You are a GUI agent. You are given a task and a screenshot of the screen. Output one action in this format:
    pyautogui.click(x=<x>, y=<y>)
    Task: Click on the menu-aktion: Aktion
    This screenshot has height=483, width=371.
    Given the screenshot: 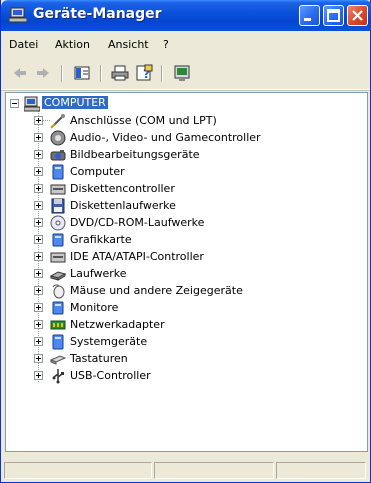 What is the action you would take?
    pyautogui.click(x=72, y=44)
    